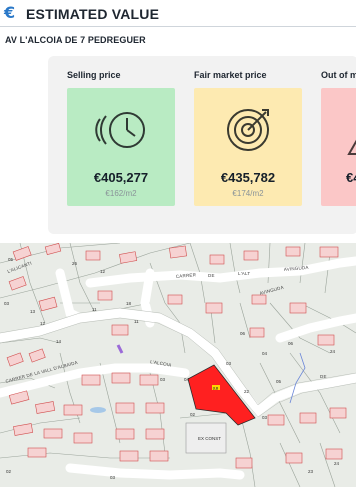 This screenshot has width=356, height=487. Describe the element at coordinates (248, 193) in the screenshot. I see `fair-market-price-per-m2: €174/m2` at that location.